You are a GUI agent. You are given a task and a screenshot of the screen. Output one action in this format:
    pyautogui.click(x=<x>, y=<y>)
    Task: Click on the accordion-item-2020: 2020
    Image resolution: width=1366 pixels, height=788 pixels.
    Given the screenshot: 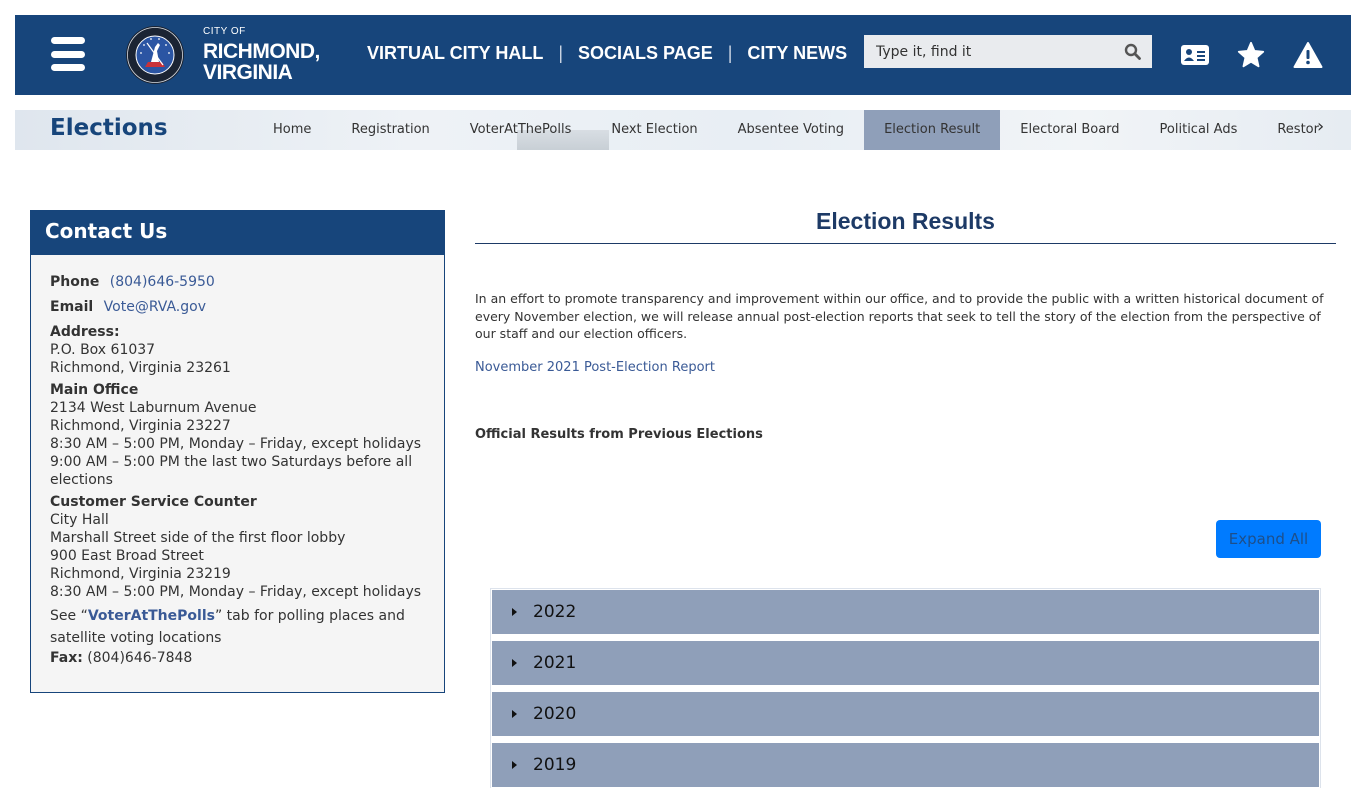 What is the action you would take?
    pyautogui.click(x=905, y=714)
    